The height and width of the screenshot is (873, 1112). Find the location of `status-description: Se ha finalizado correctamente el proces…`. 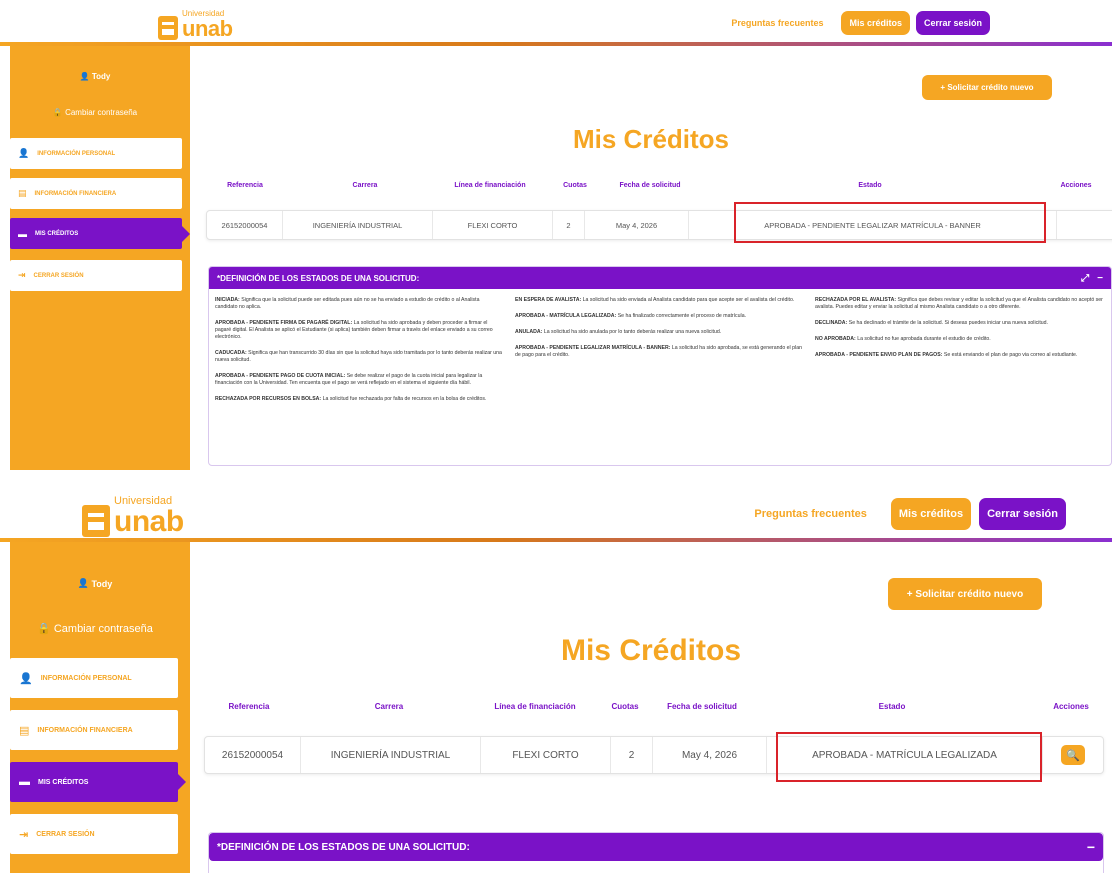

status-description: Se ha finalizado correctamente el proces… is located at coordinates (682, 316).